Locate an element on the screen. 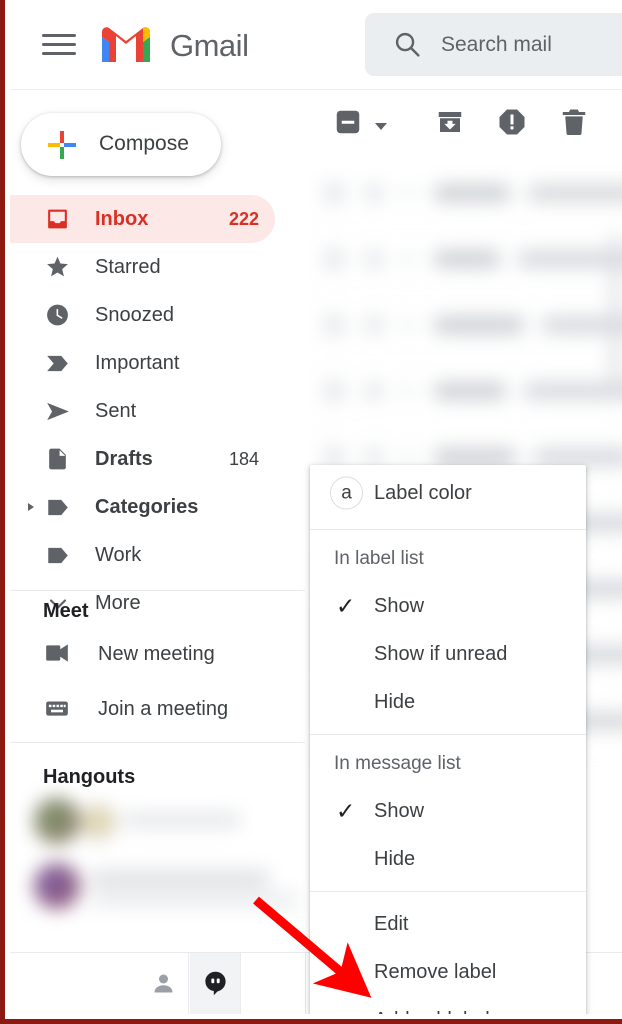  send-icon is located at coordinates (57, 411).